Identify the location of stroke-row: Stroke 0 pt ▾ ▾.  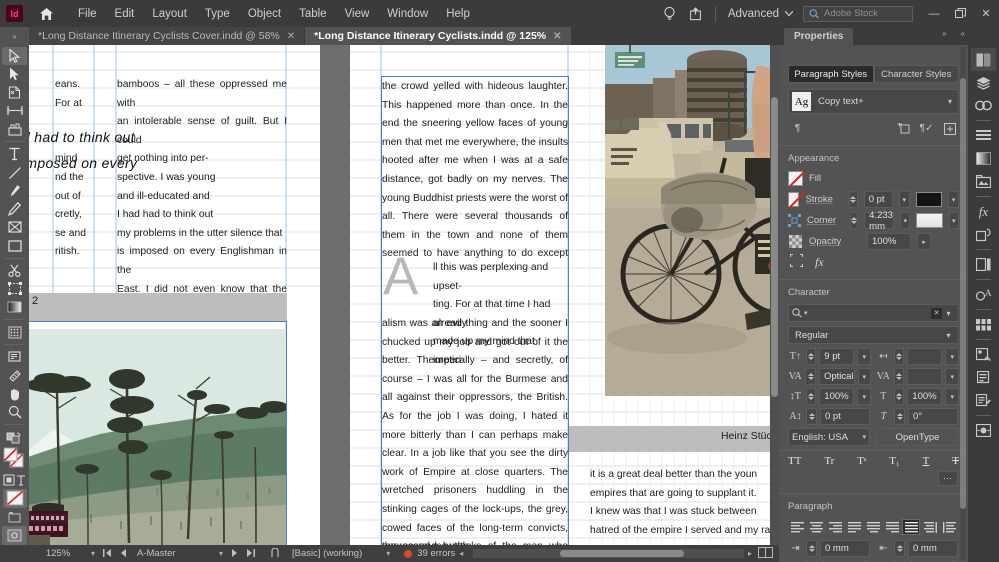
(873, 199).